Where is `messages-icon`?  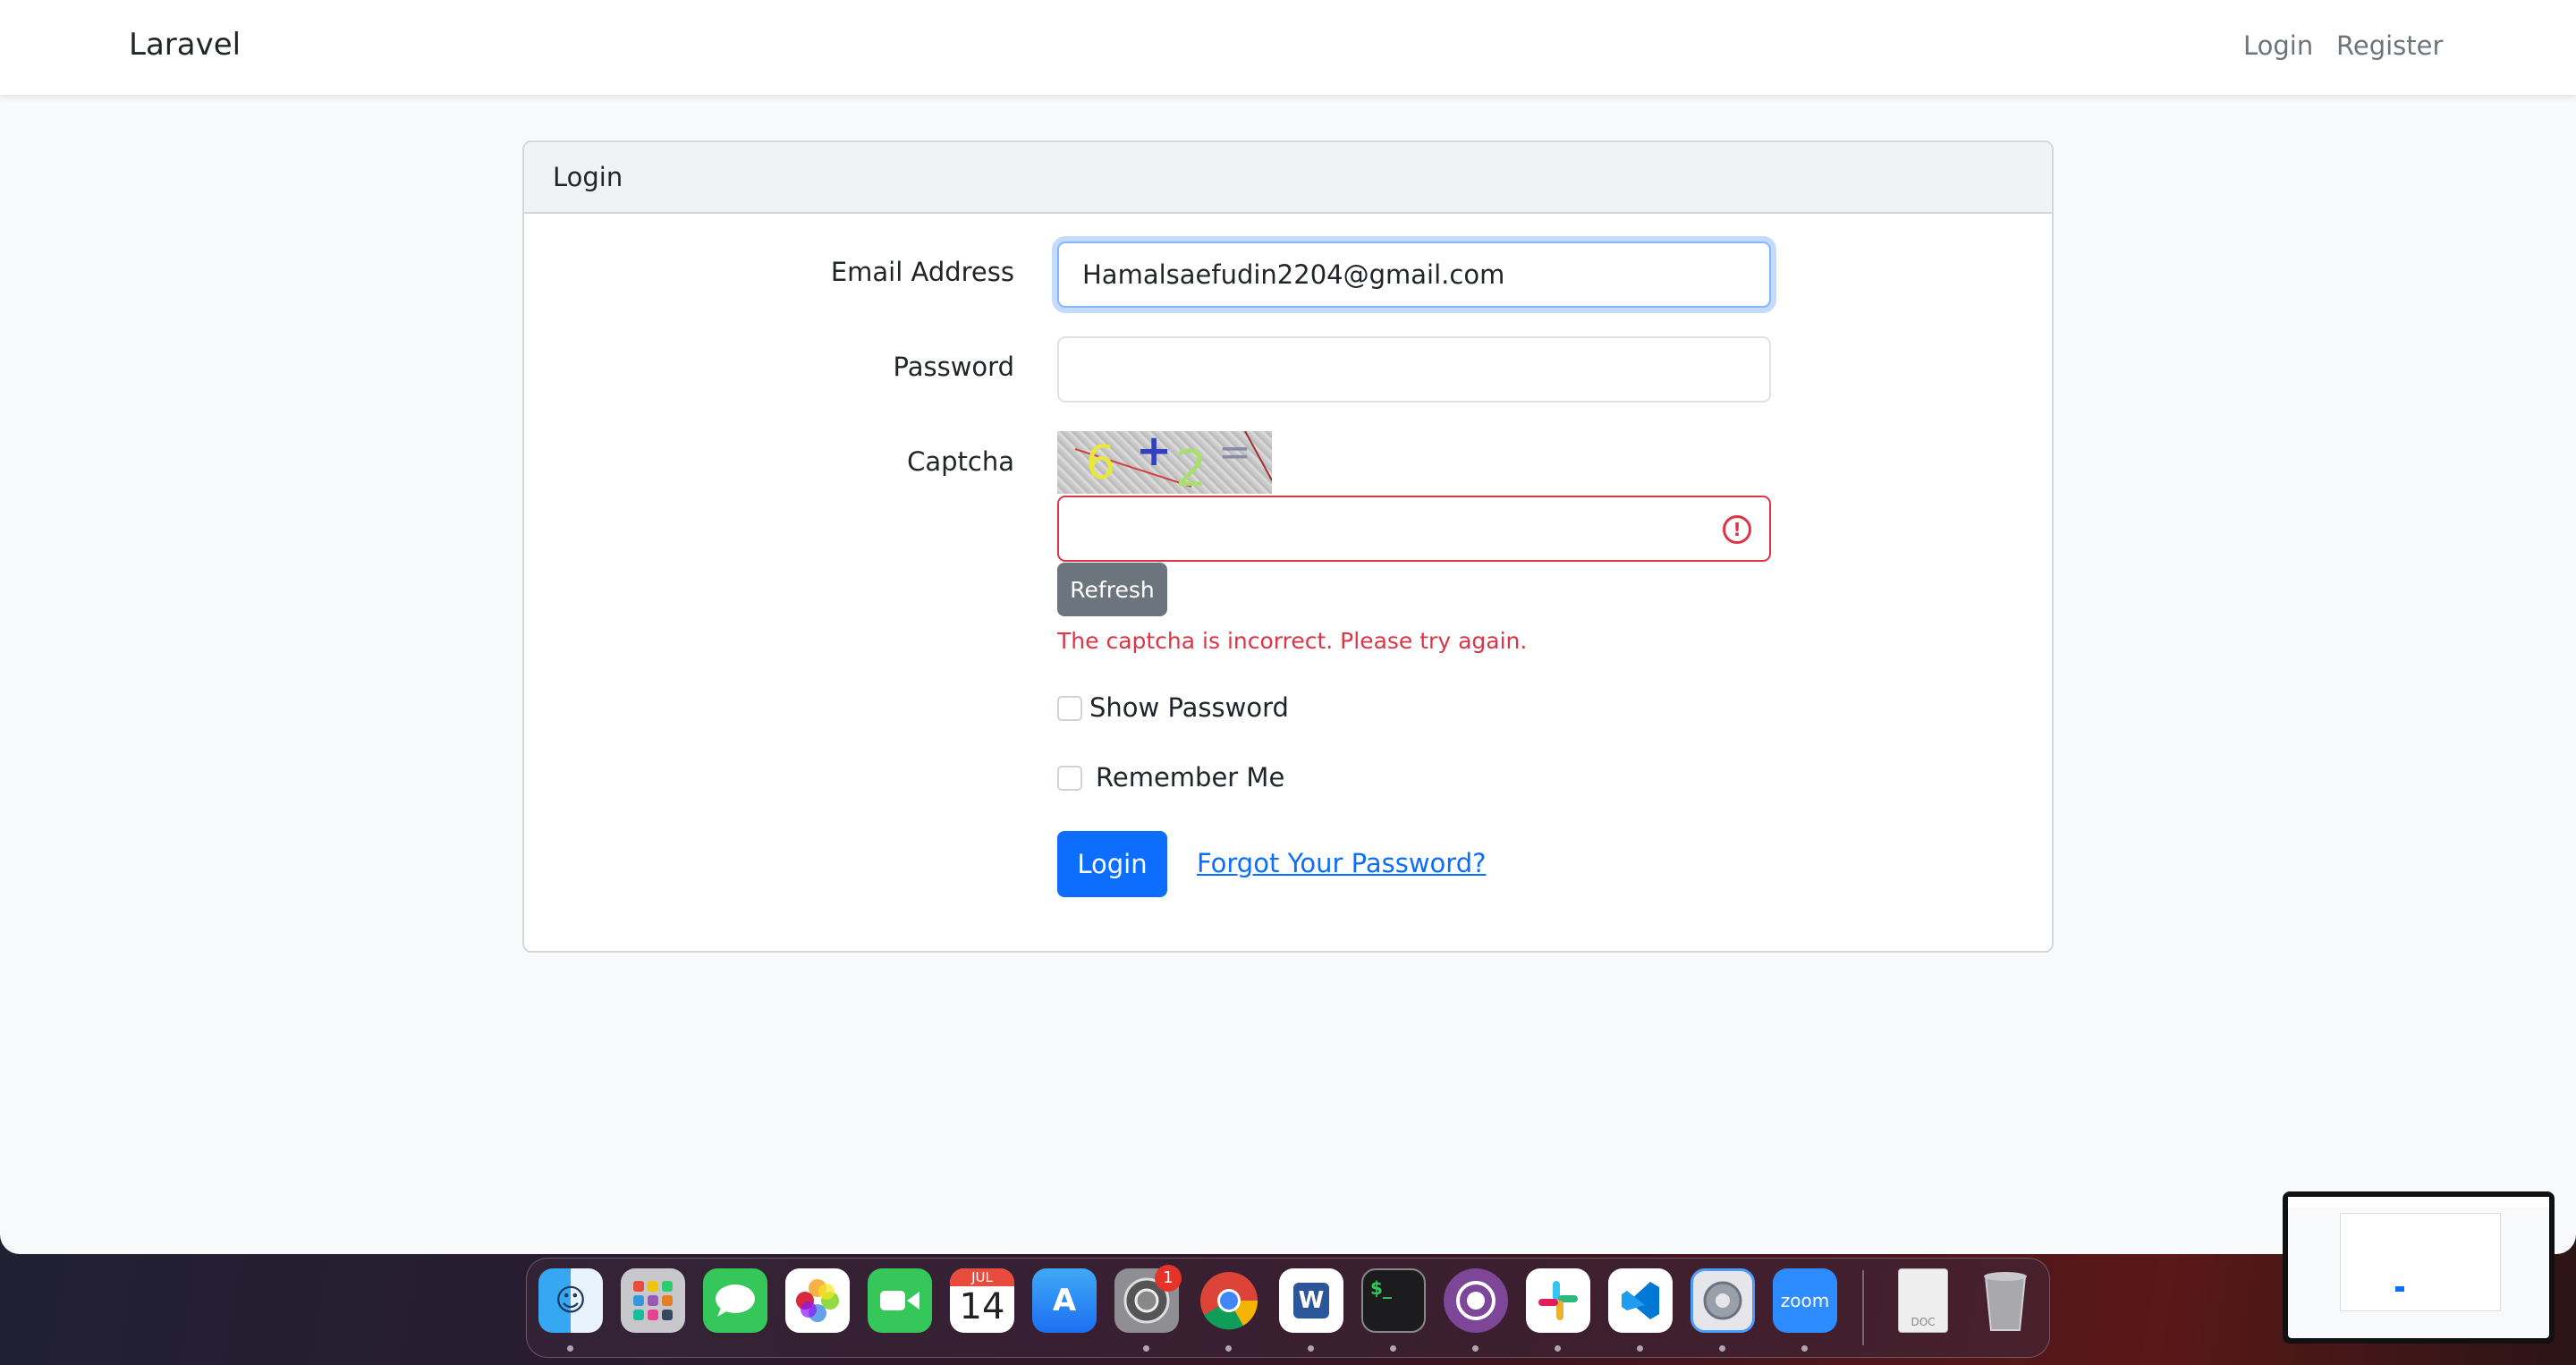 messages-icon is located at coordinates (735, 1300).